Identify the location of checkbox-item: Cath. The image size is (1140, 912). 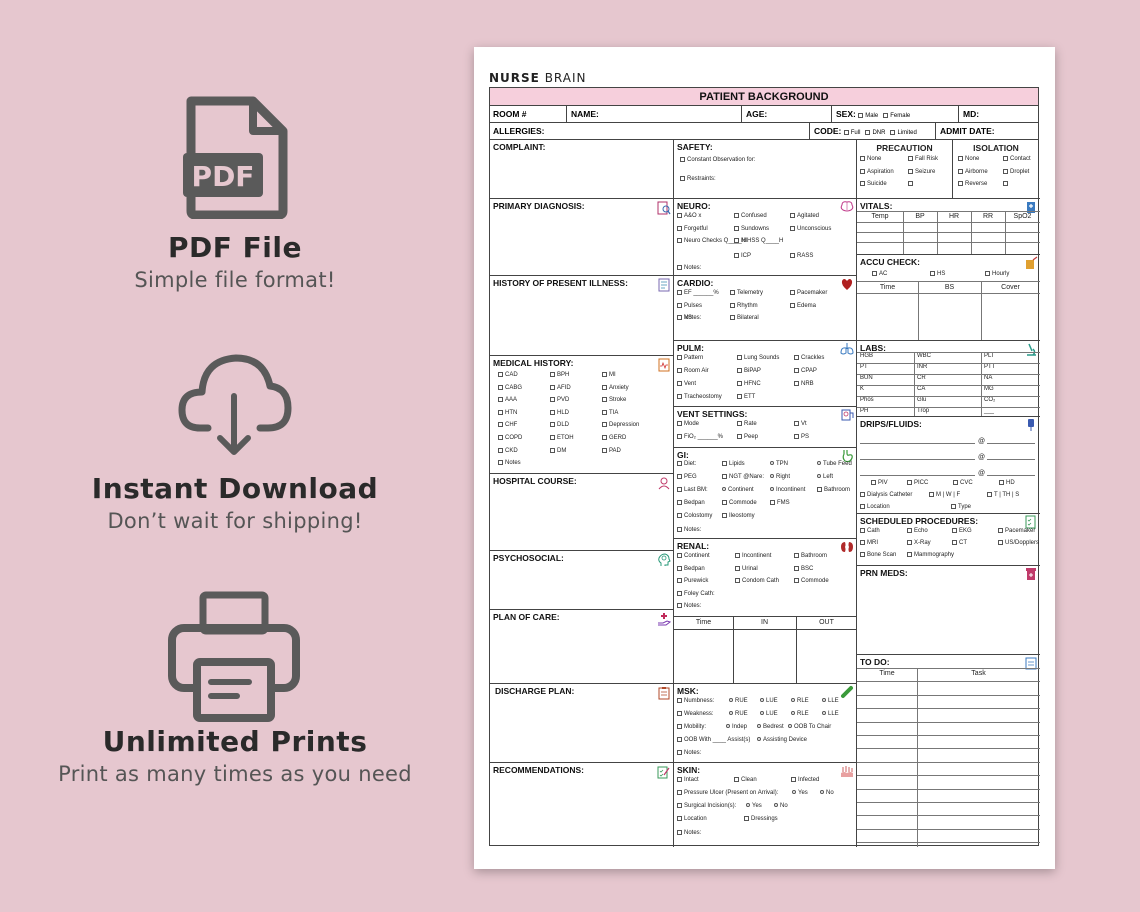
(870, 531).